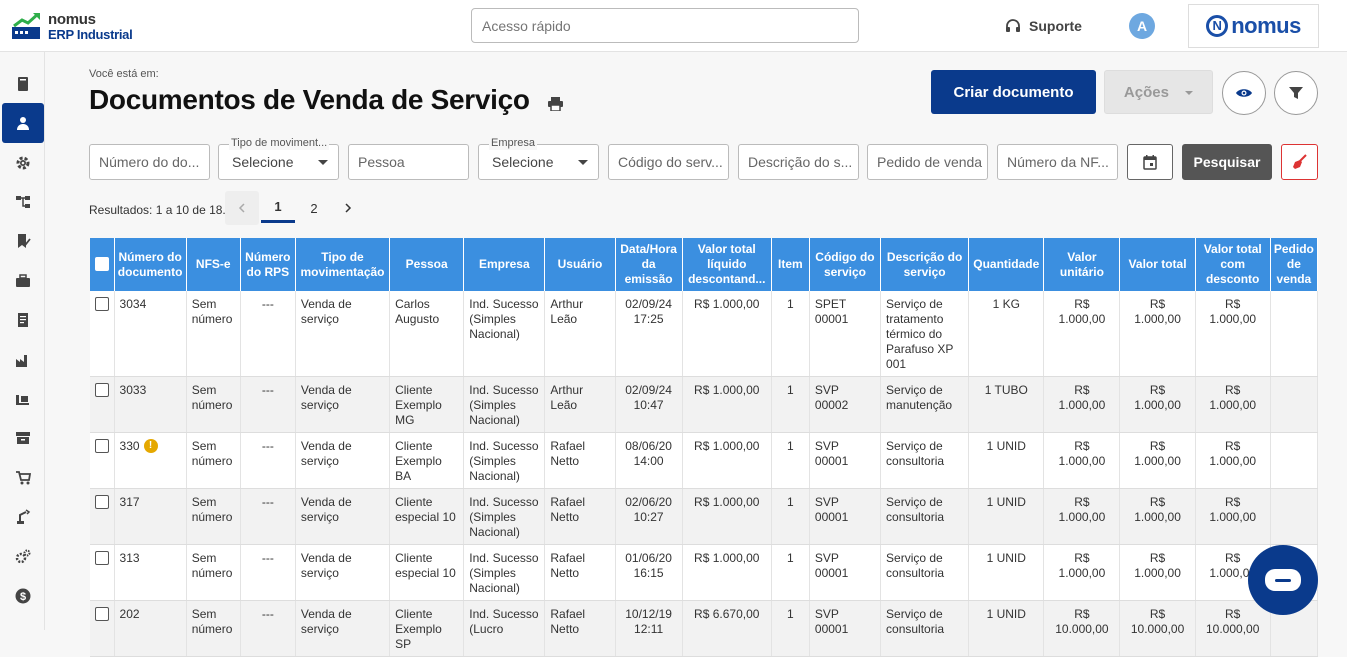  I want to click on chat-widget-button, so click(1283, 580).